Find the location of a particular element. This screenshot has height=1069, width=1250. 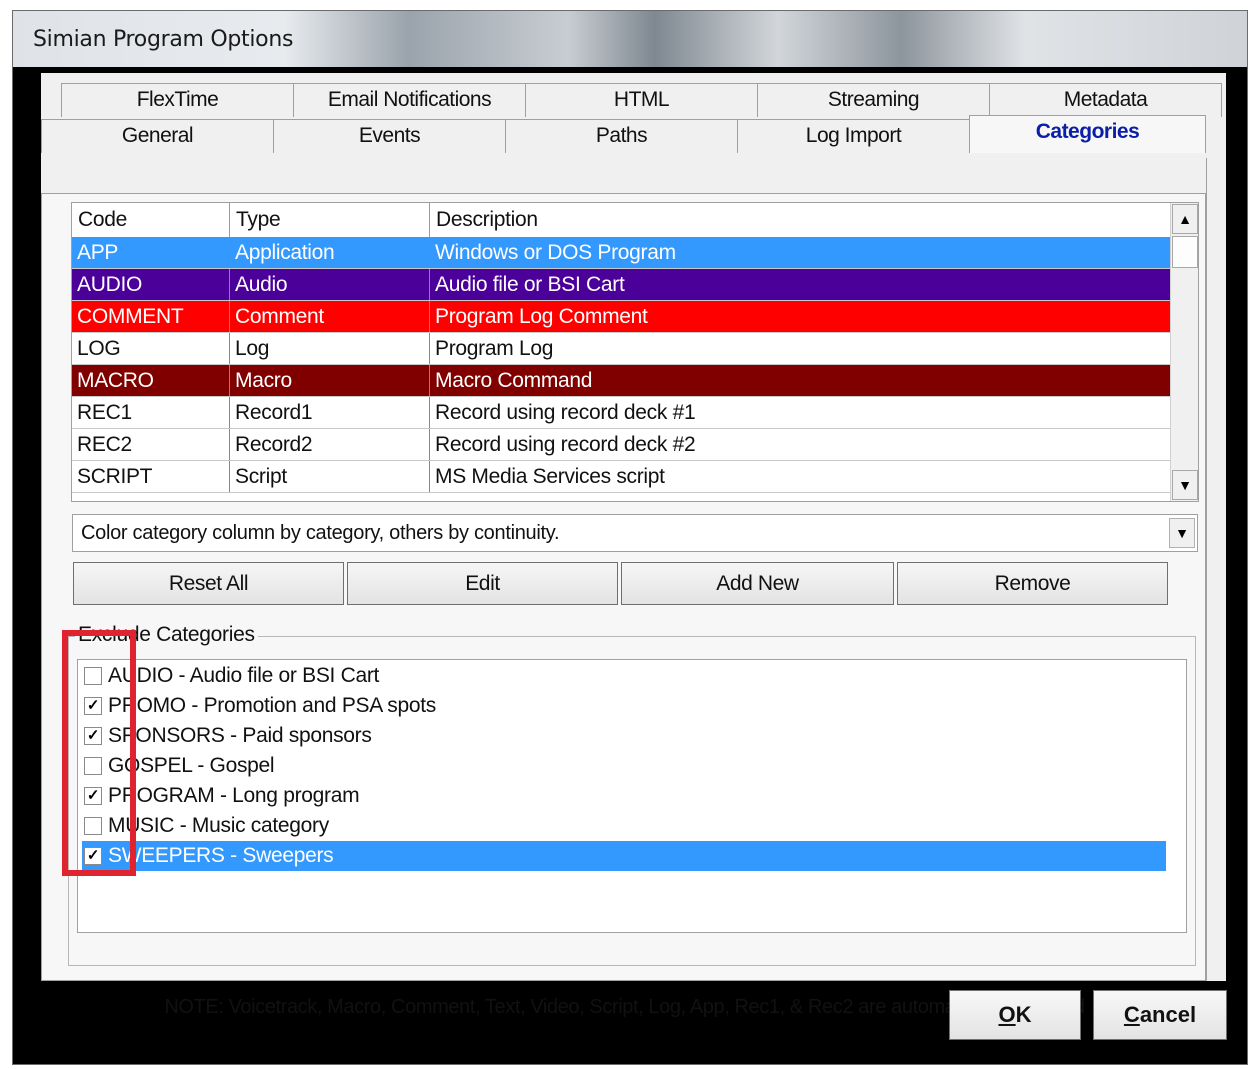

cancel-mnemonic: C is located at coordinates (1131, 1014).